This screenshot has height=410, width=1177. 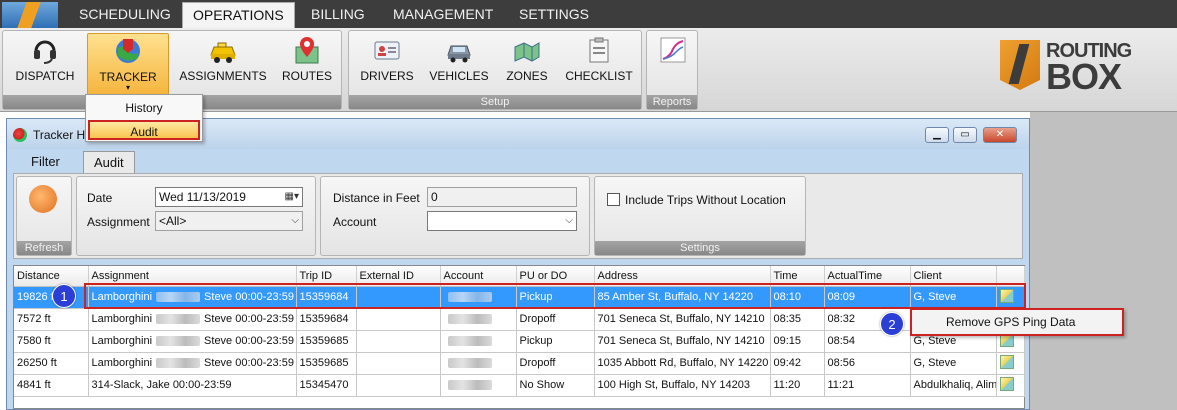 What do you see at coordinates (1000, 135) in the screenshot?
I see `close-button: ✕` at bounding box center [1000, 135].